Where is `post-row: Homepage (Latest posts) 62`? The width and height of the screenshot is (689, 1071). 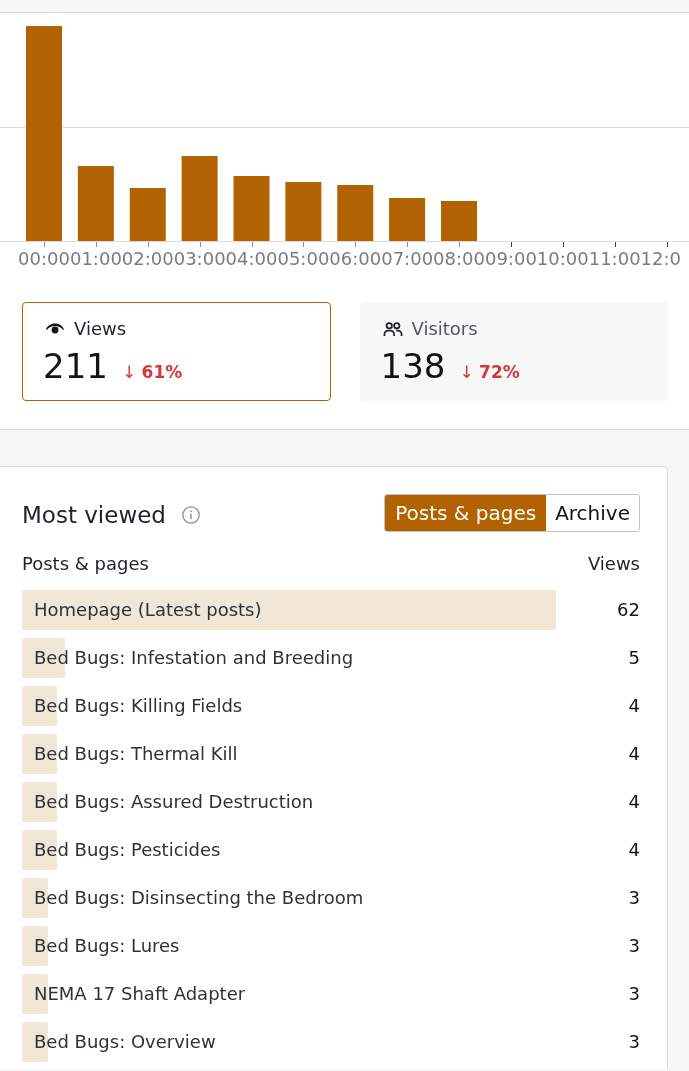 post-row: Homepage (Latest posts) 62 is located at coordinates (331, 610).